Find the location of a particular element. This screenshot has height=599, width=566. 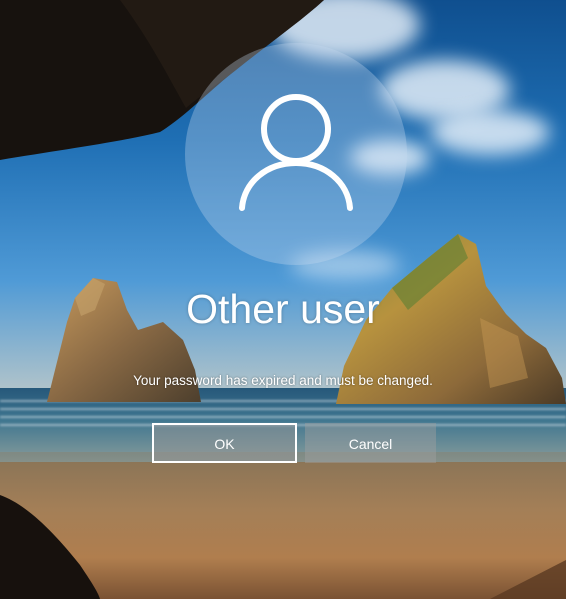

user-icon is located at coordinates (296, 152).